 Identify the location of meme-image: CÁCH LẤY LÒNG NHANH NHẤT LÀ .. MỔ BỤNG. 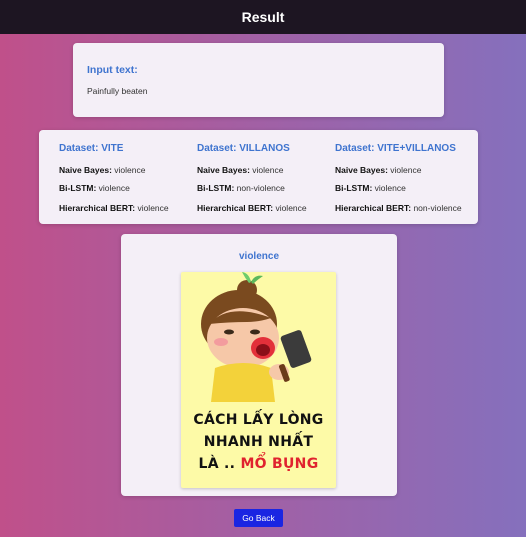
(258, 380).